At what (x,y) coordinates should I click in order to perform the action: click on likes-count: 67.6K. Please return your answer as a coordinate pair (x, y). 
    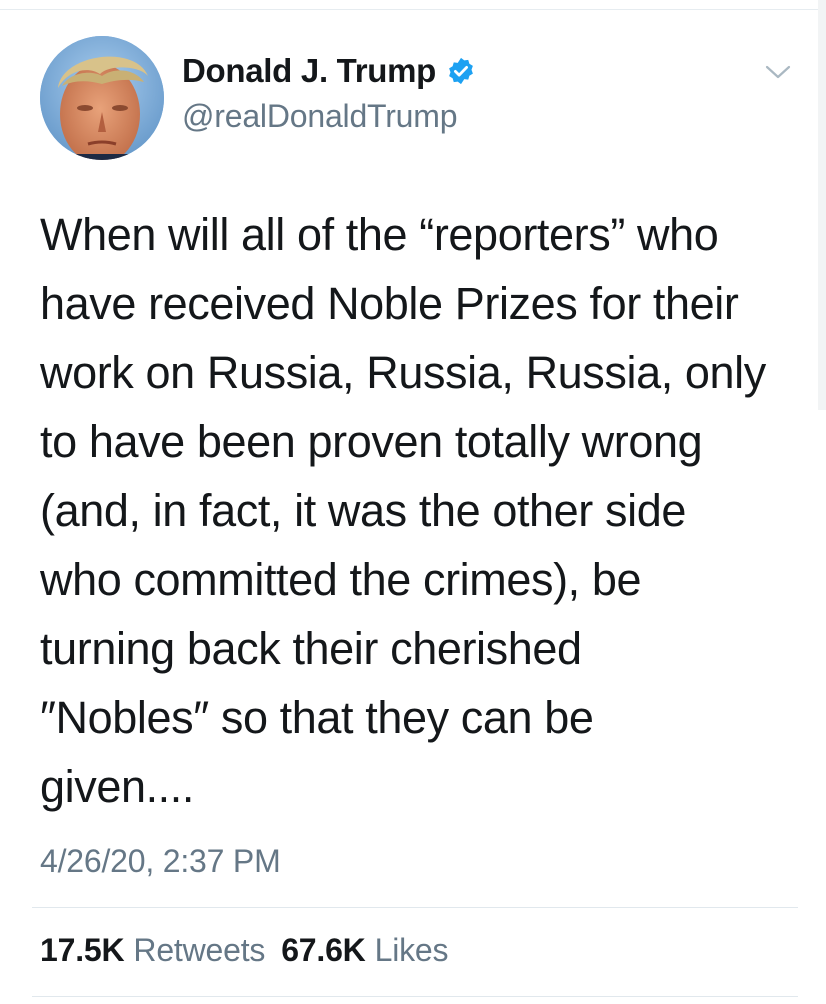
    Looking at the image, I should click on (323, 950).